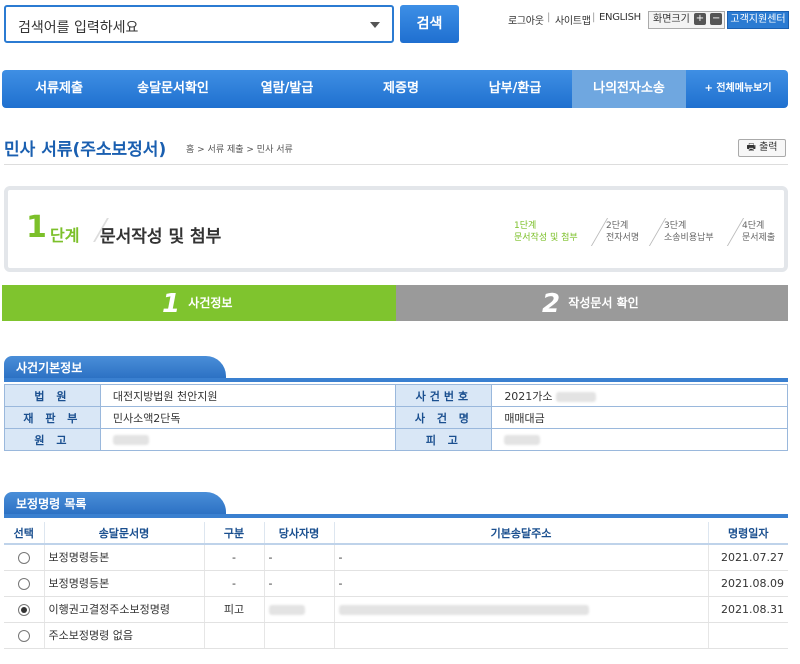 The height and width of the screenshot is (664, 800). I want to click on label-plaintiff: 원 고, so click(52, 439).